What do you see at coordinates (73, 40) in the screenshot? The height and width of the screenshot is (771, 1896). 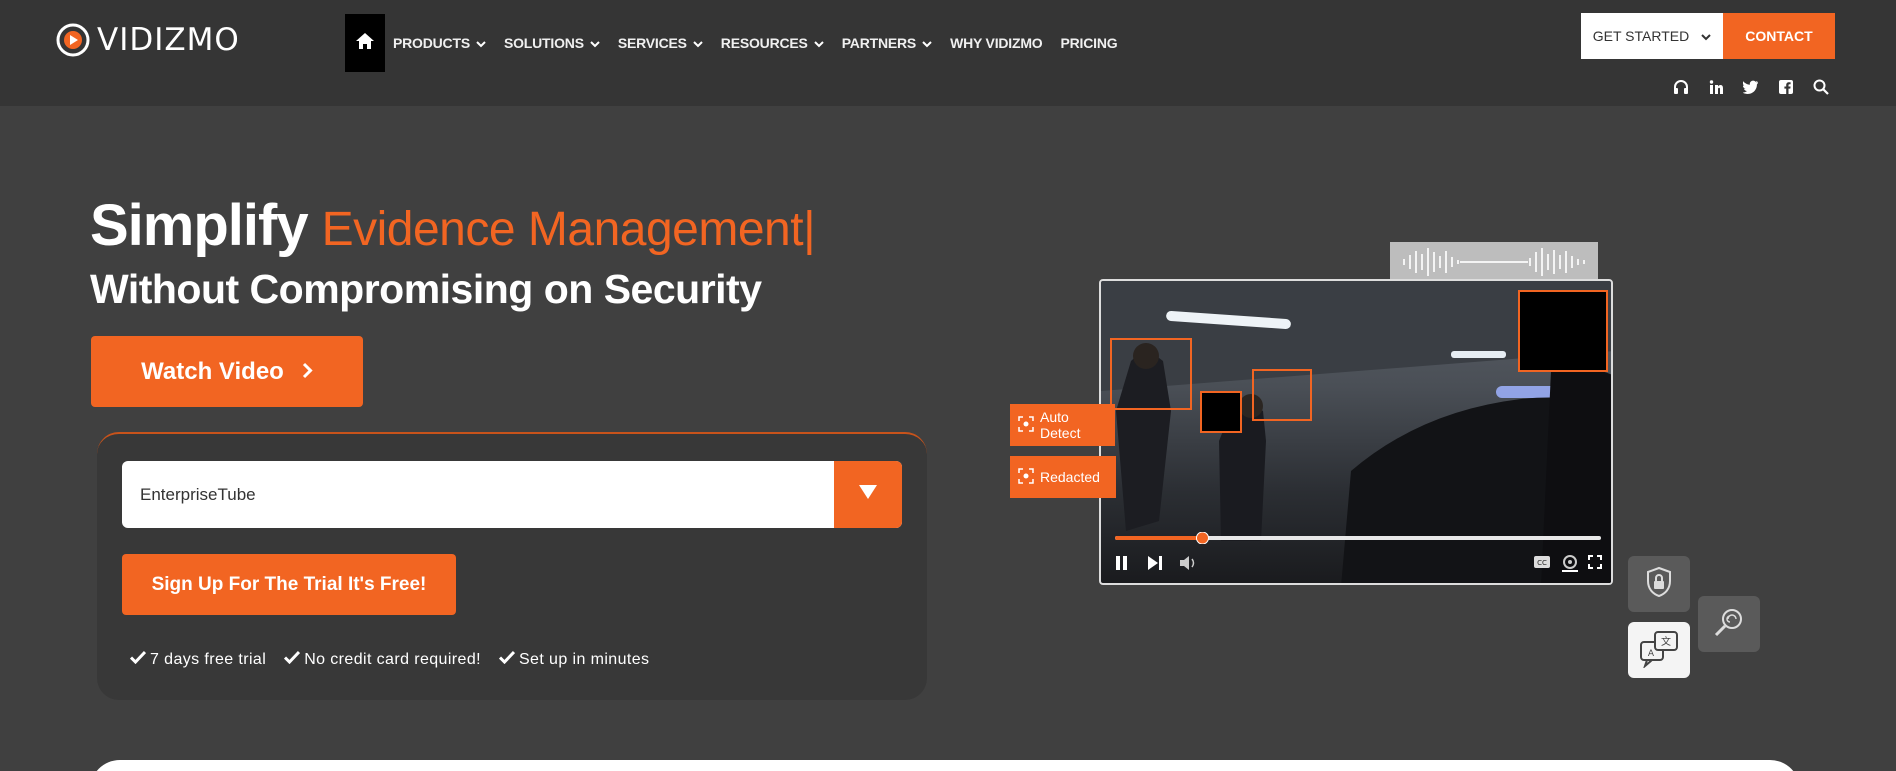 I see `logo-mark-icon` at bounding box center [73, 40].